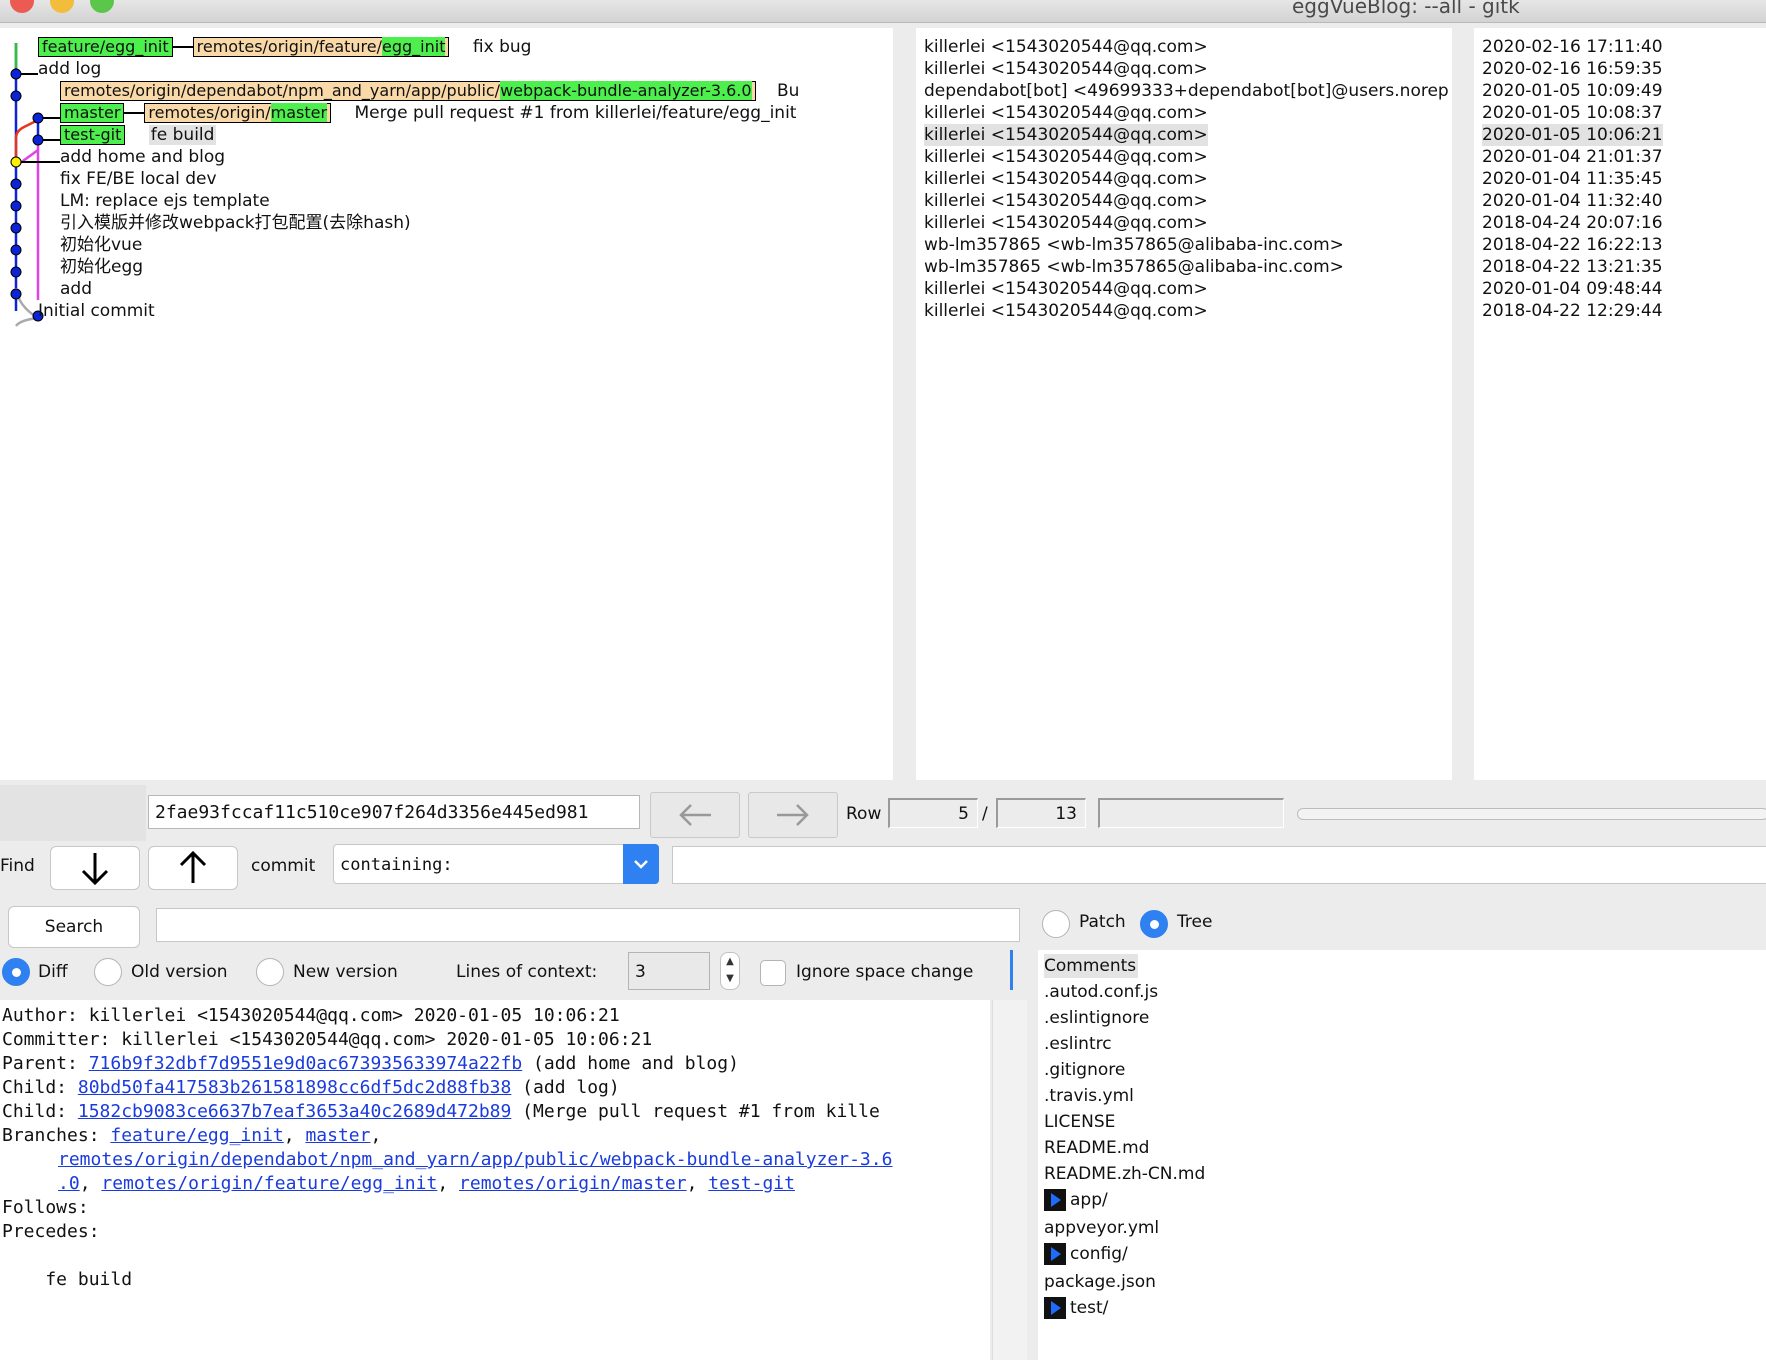  I want to click on date-cell: 2020-01-05 10:08:37, so click(1572, 113).